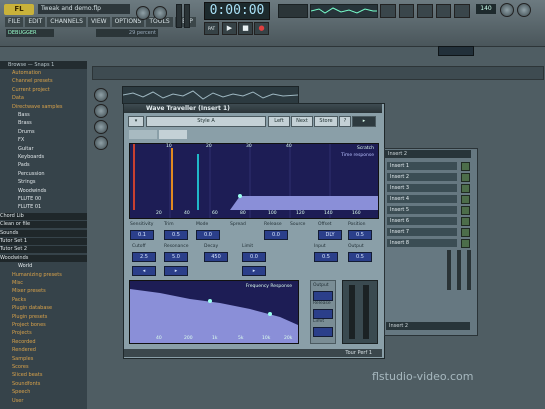  Describe the element at coordinates (422, 199) in the screenshot. I see `mixer-insert-row: Insert 4` at that location.